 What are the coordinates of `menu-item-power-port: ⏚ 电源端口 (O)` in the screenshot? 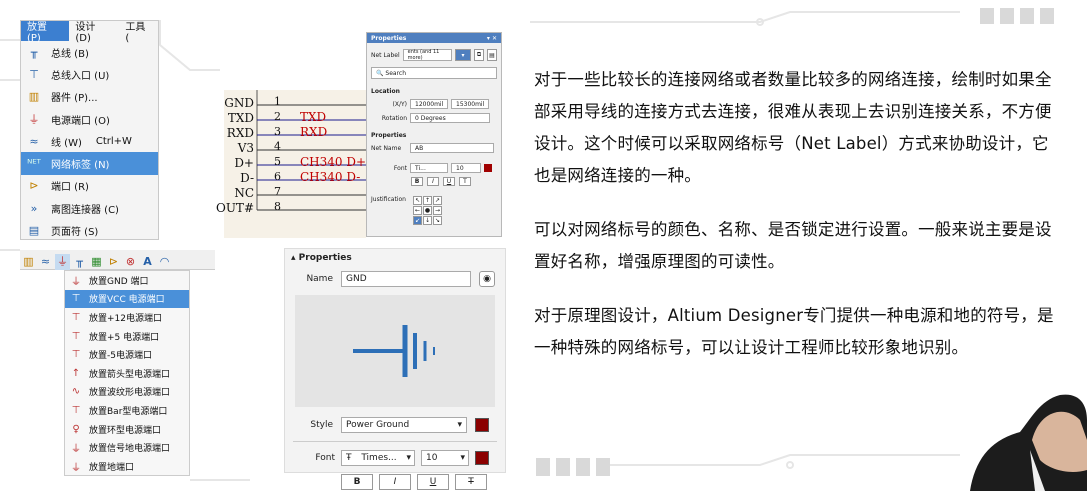 It's located at (89, 119).